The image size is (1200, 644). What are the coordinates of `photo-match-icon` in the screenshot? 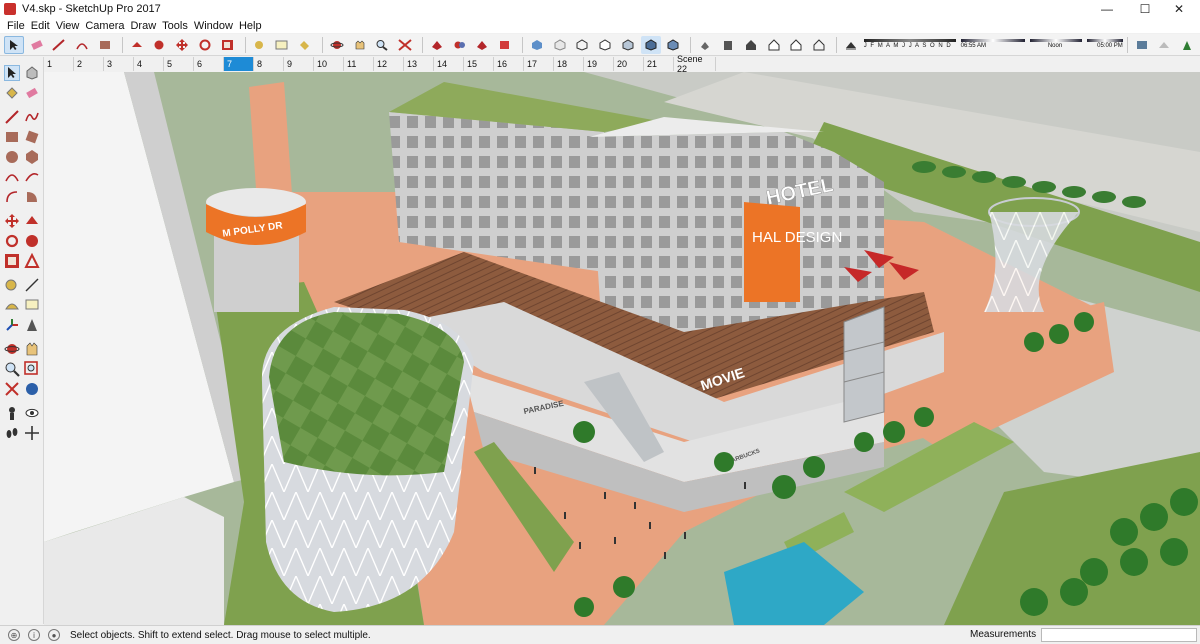 It's located at (1142, 45).